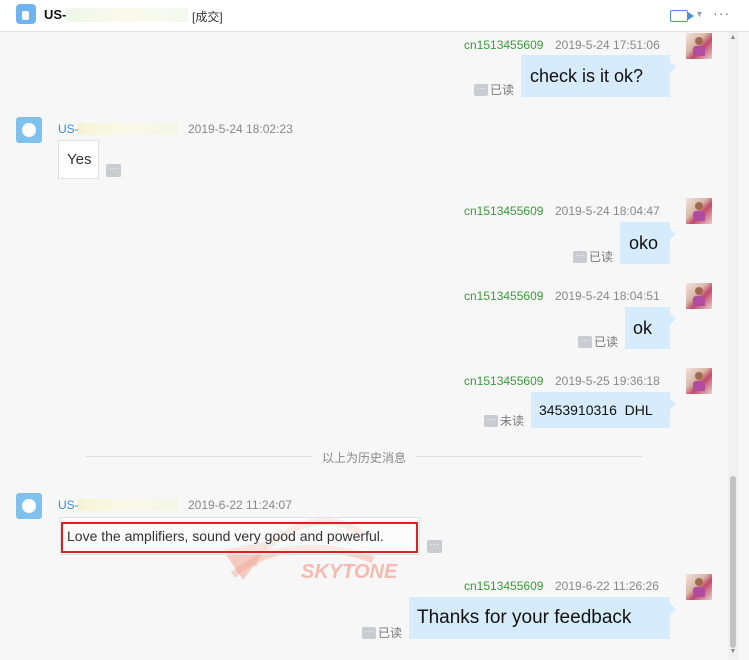 The image size is (749, 660). What do you see at coordinates (607, 296) in the screenshot?
I see `message-time: 2019-5-24 18:04:51` at bounding box center [607, 296].